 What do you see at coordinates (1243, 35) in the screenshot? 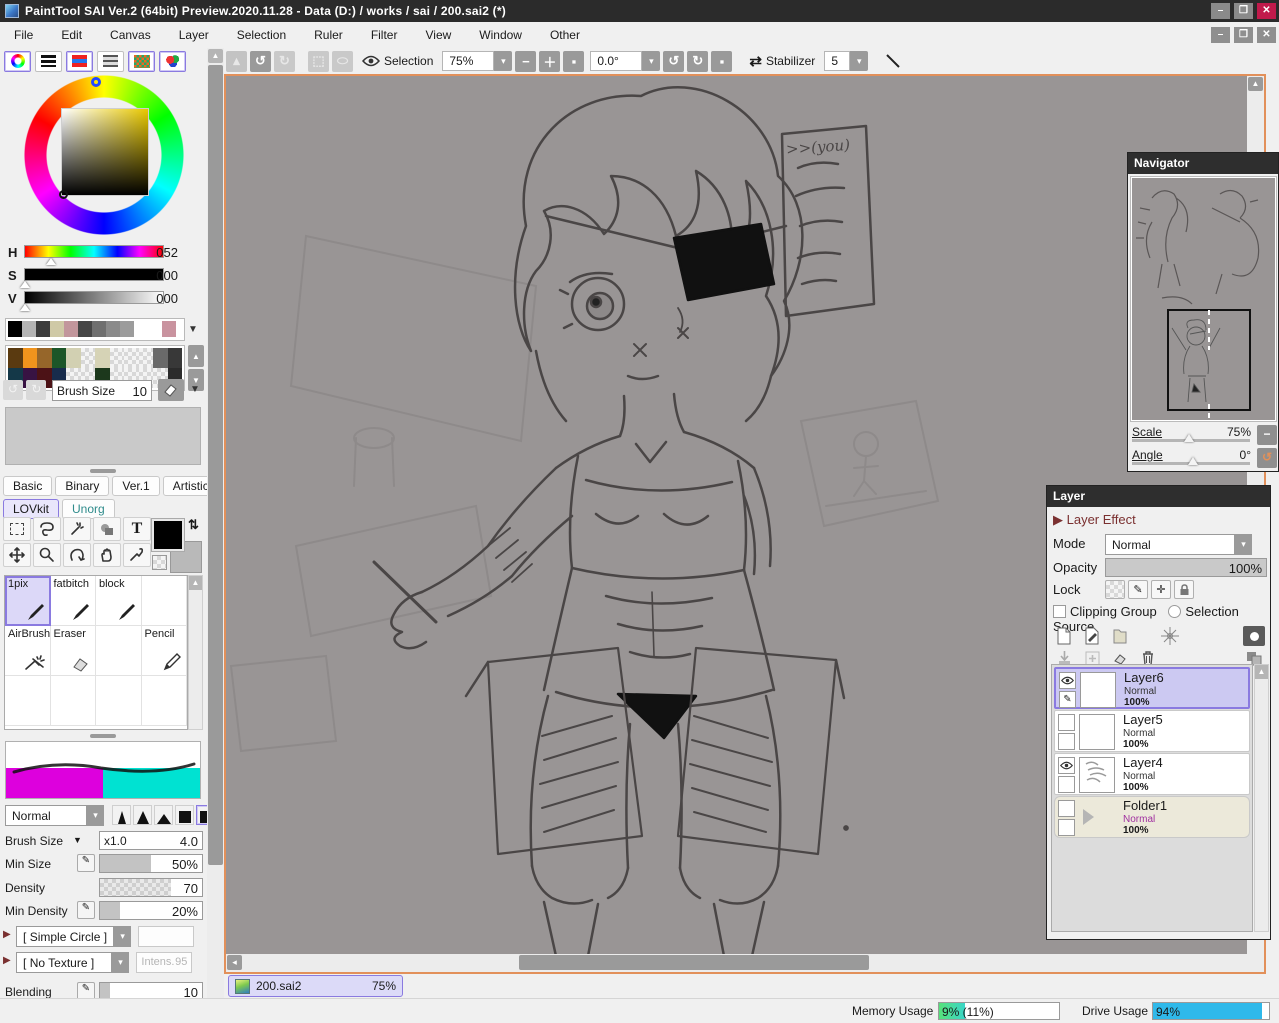
I see `doc-restore-button: ❐` at bounding box center [1243, 35].